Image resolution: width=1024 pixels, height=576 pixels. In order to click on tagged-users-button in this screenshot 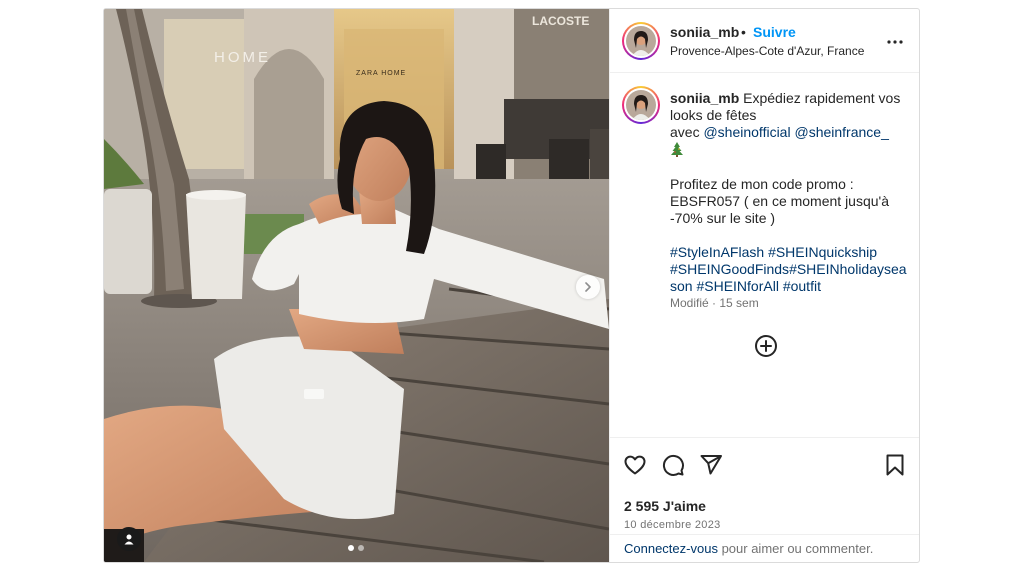, I will do `click(129, 539)`.